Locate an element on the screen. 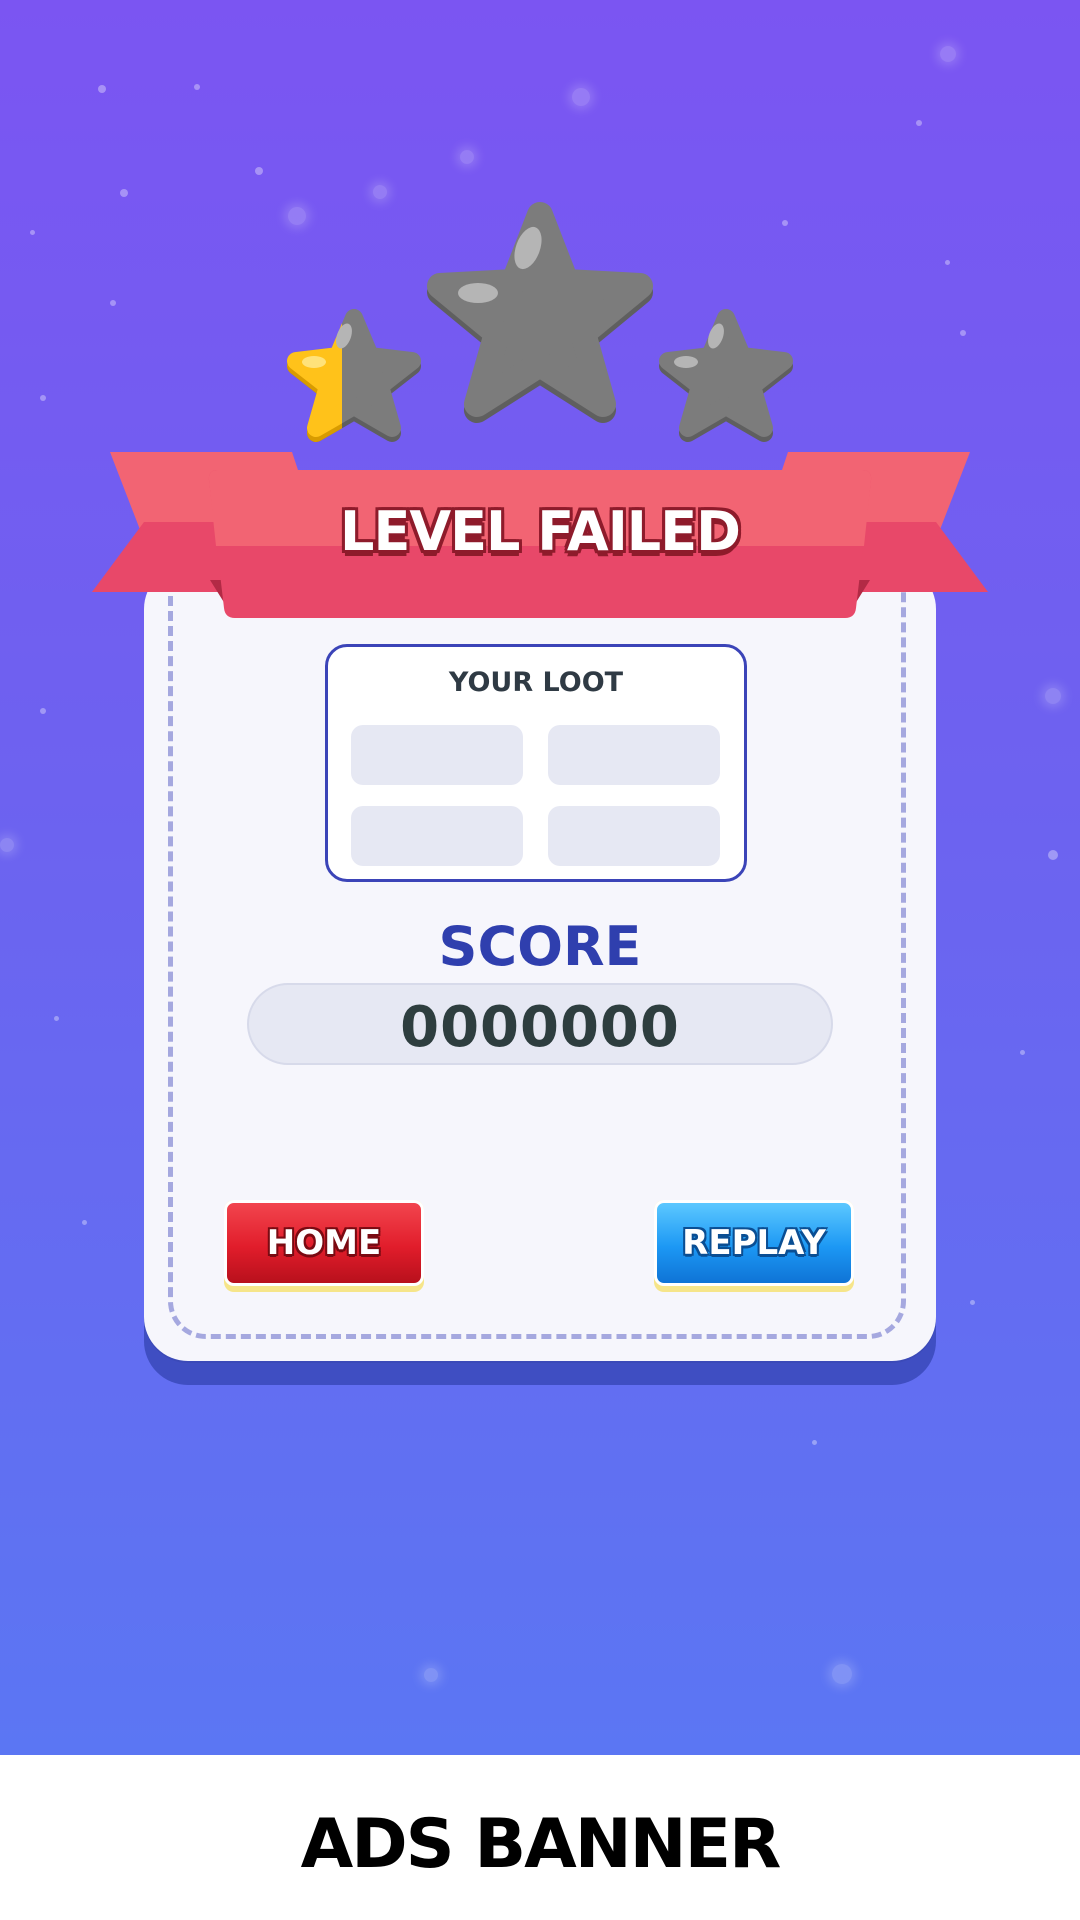 The image size is (1080, 1920). home-button: HOME is located at coordinates (324, 1243).